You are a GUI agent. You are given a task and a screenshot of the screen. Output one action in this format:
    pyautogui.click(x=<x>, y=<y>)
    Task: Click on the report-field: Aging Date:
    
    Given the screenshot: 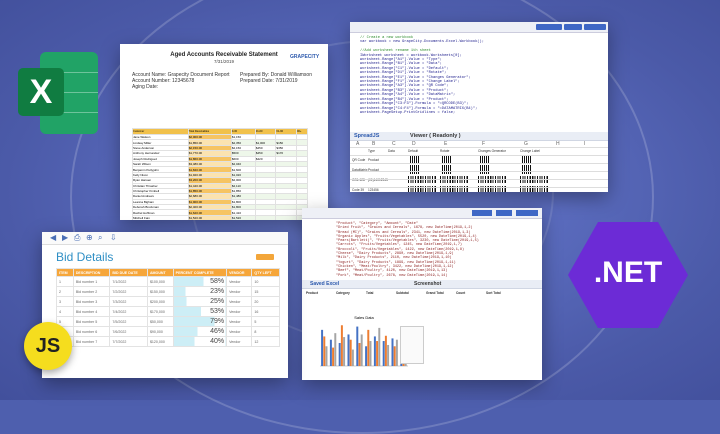 What is the action you would take?
    pyautogui.click(x=181, y=87)
    